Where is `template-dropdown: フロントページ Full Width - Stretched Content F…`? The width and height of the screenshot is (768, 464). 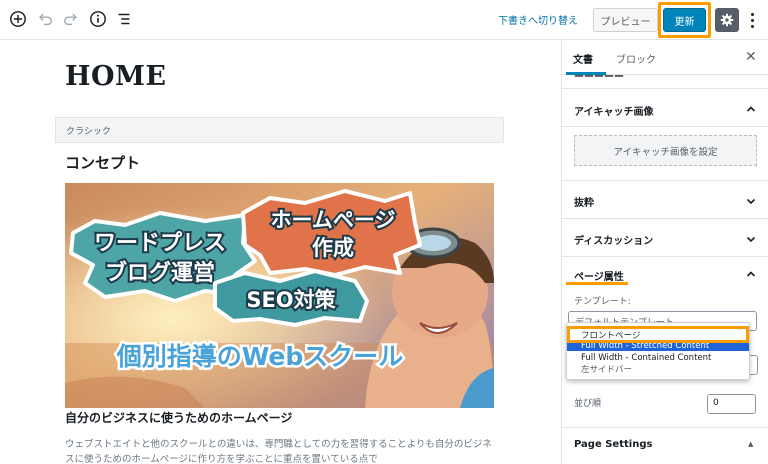 template-dropdown: フロントページ Full Width - Stretched Content F… is located at coordinates (658, 351).